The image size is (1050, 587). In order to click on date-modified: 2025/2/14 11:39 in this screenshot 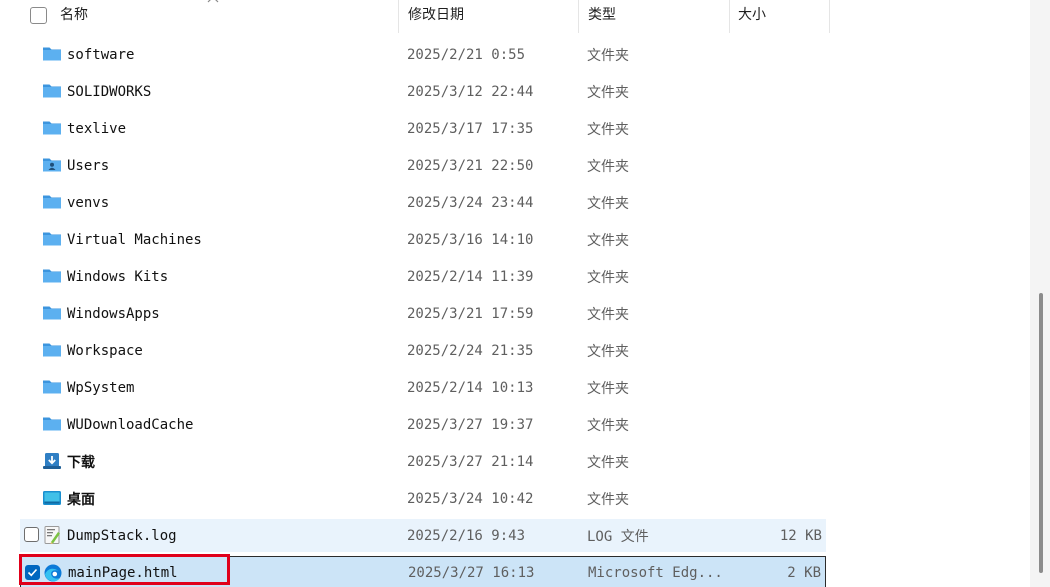, I will do `click(470, 276)`.